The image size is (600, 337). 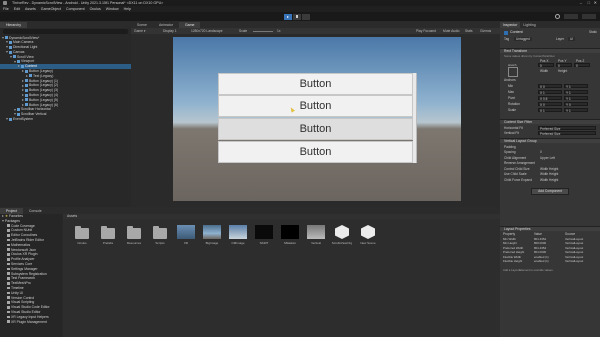 I want to click on asset-item: XR, so click(x=186, y=235).